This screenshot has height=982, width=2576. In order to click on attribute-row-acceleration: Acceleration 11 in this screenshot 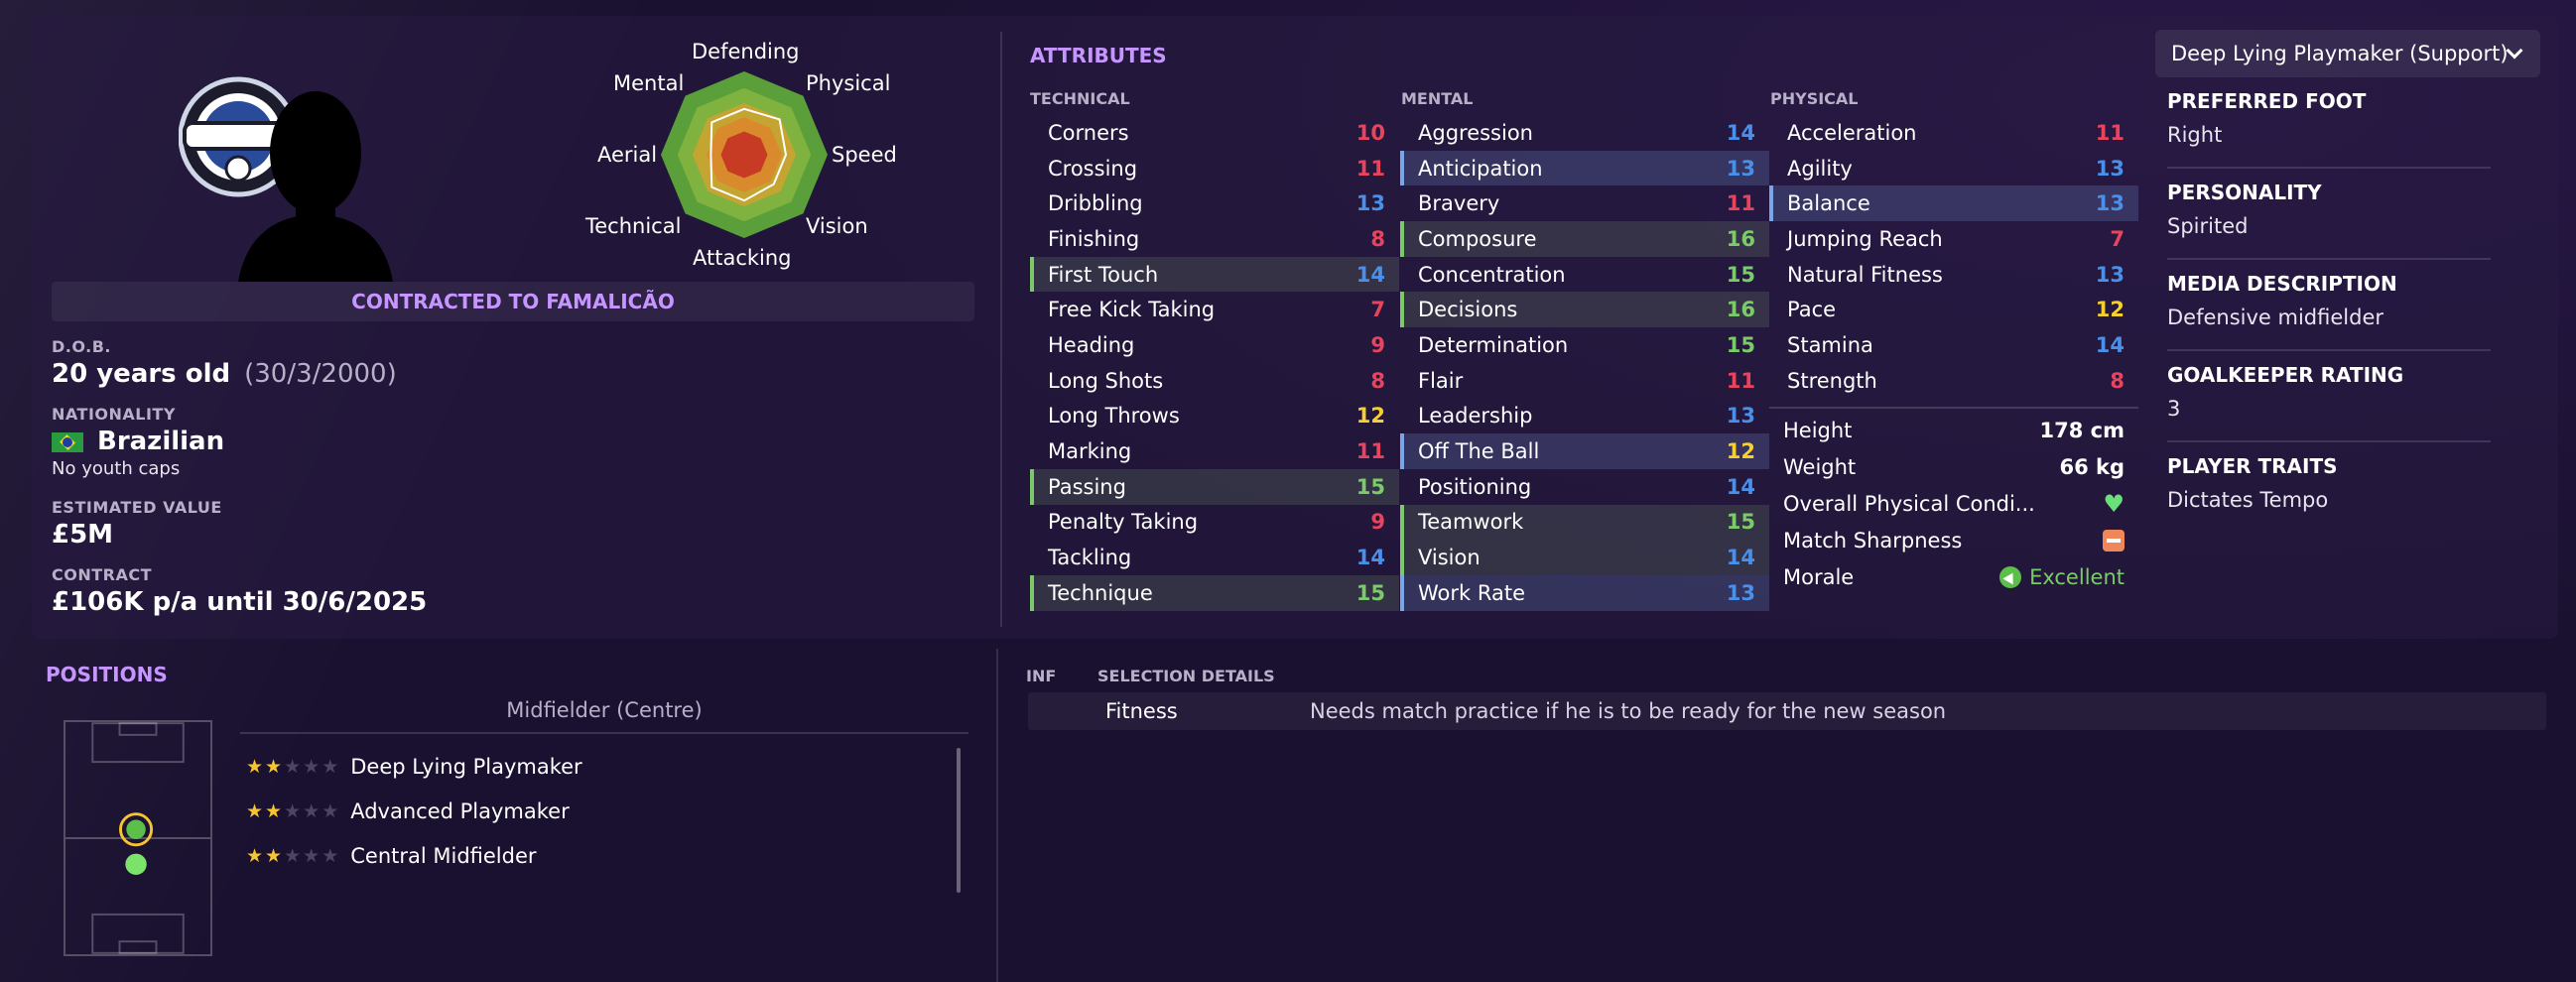, I will do `click(1954, 133)`.